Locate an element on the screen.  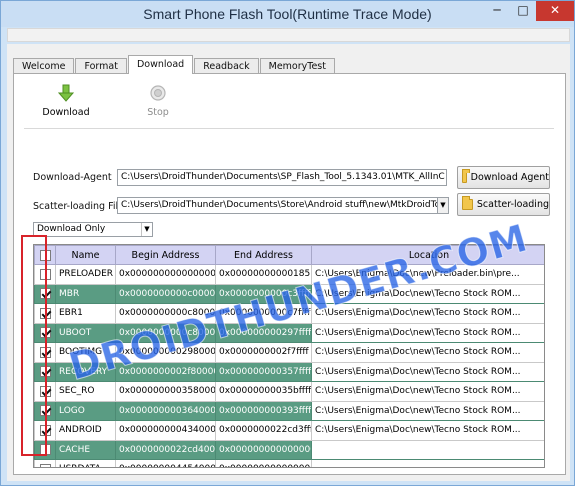
begin-address: 0x0000000000c00000 is located at coordinates (165, 293).